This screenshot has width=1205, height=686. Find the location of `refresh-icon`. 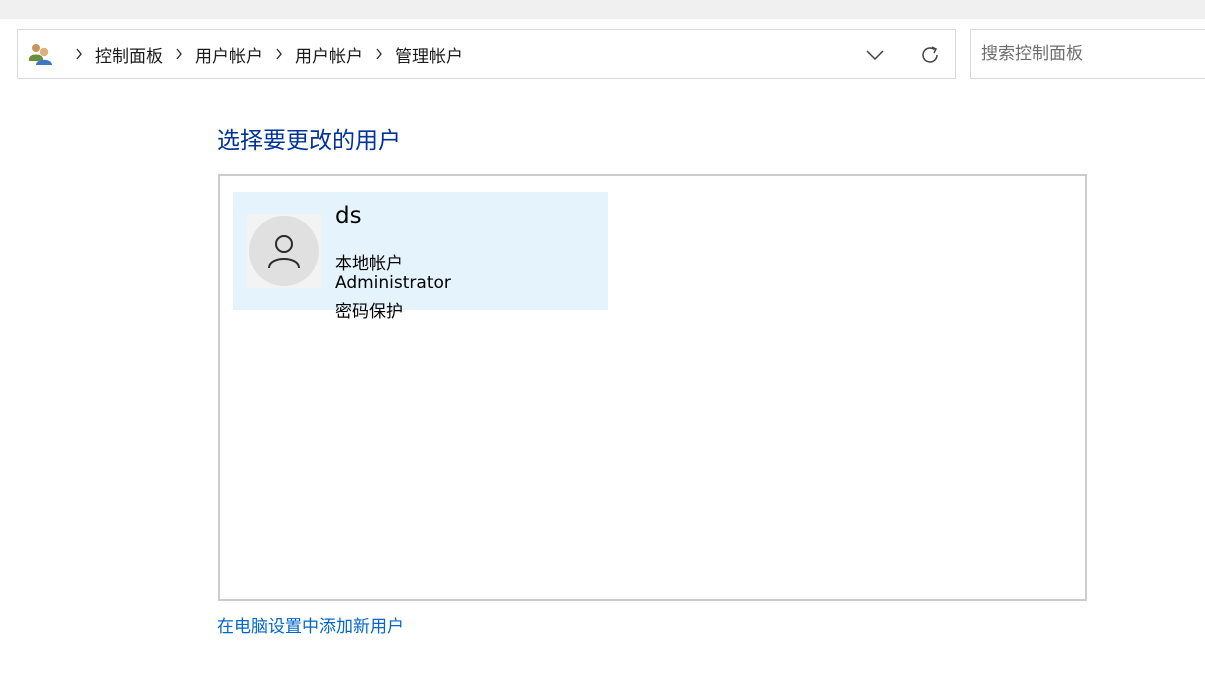

refresh-icon is located at coordinates (930, 55).